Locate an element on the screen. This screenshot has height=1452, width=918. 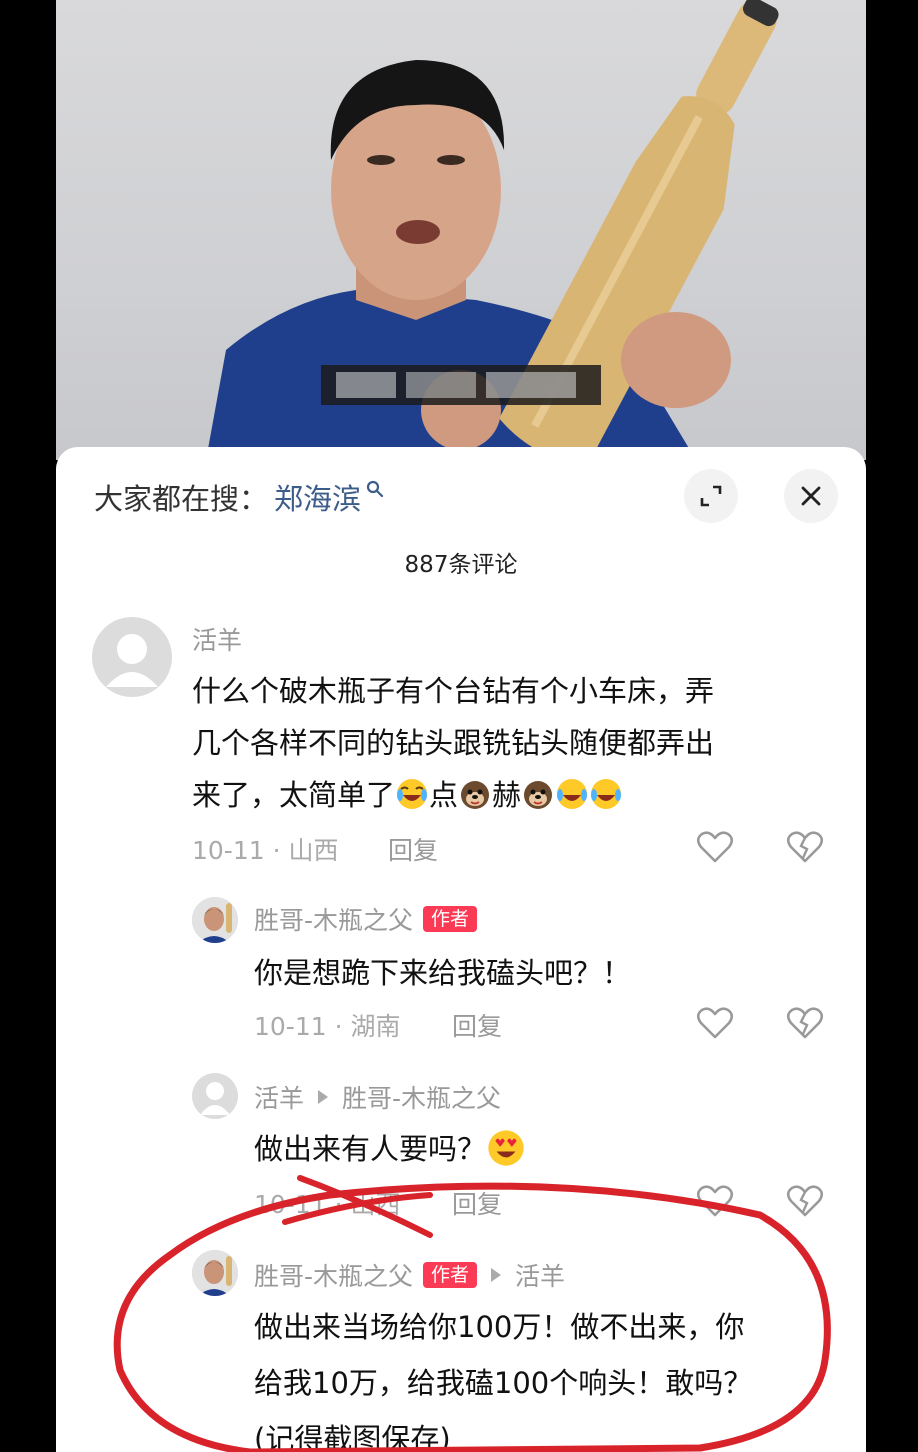
expand-icon is located at coordinates (711, 496).